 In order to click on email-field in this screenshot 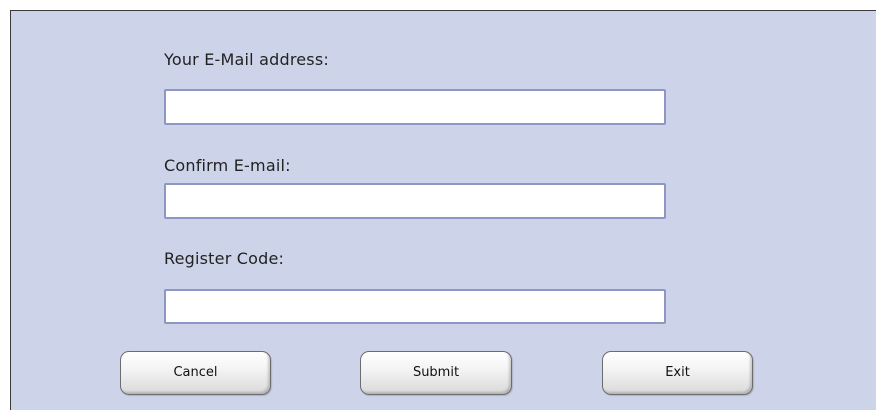, I will do `click(415, 107)`.